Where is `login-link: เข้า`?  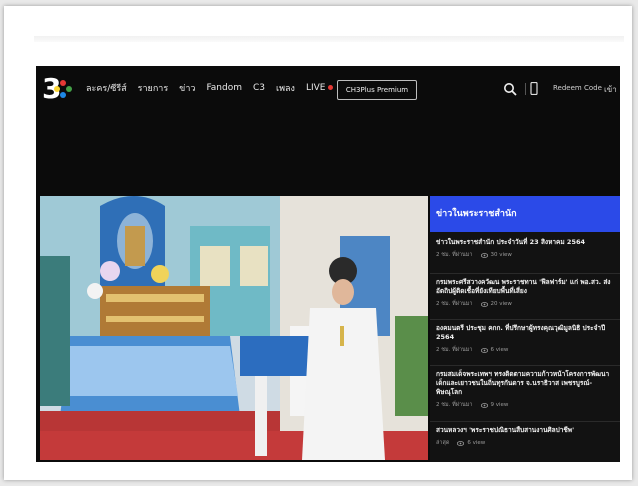
login-link: เข้า is located at coordinates (610, 89).